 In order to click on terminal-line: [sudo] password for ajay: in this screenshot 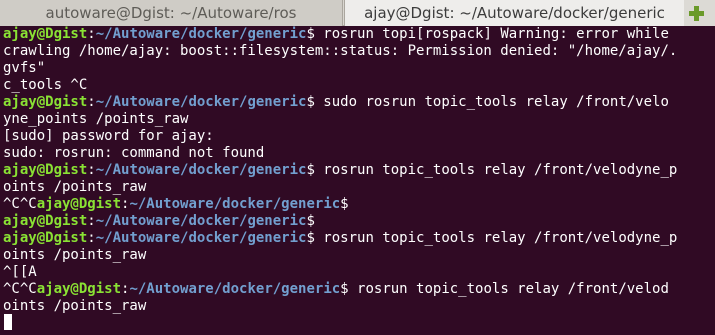, I will do `click(108, 136)`.